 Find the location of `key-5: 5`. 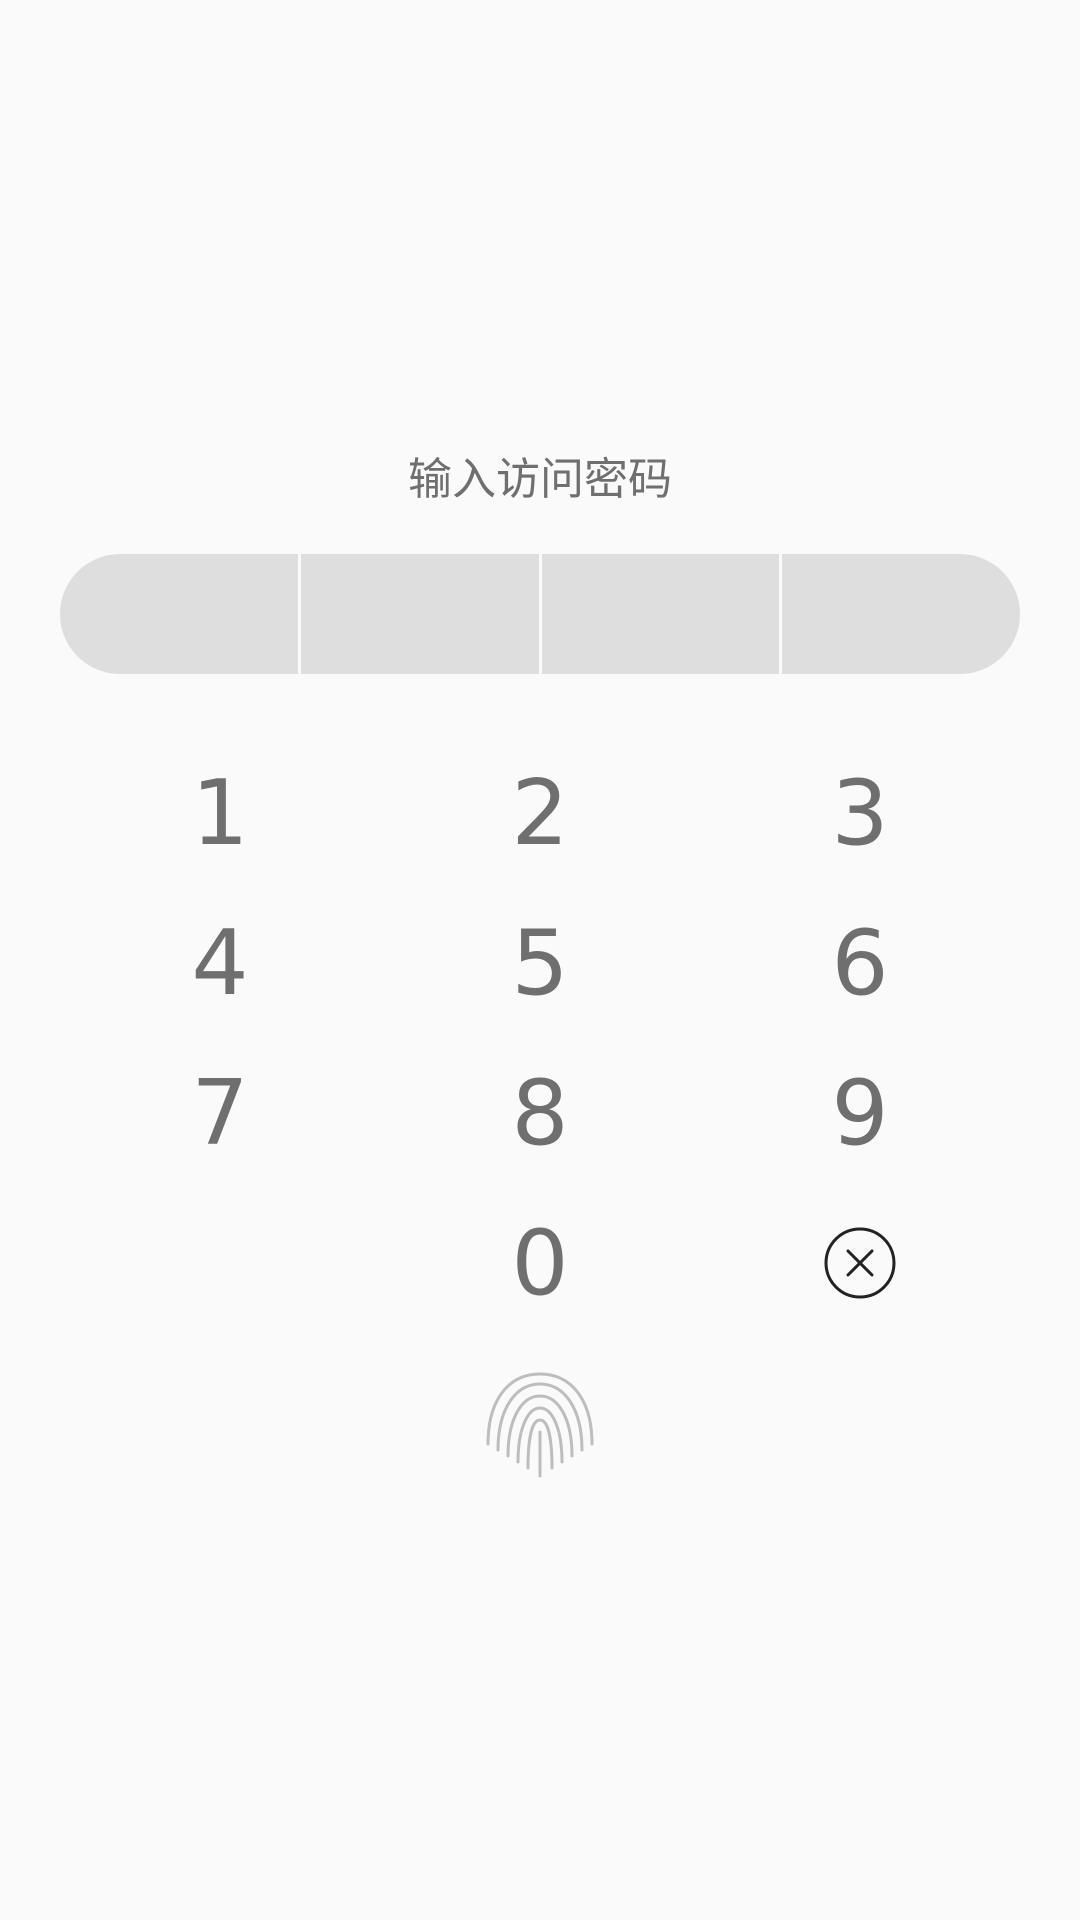

key-5: 5 is located at coordinates (540, 963).